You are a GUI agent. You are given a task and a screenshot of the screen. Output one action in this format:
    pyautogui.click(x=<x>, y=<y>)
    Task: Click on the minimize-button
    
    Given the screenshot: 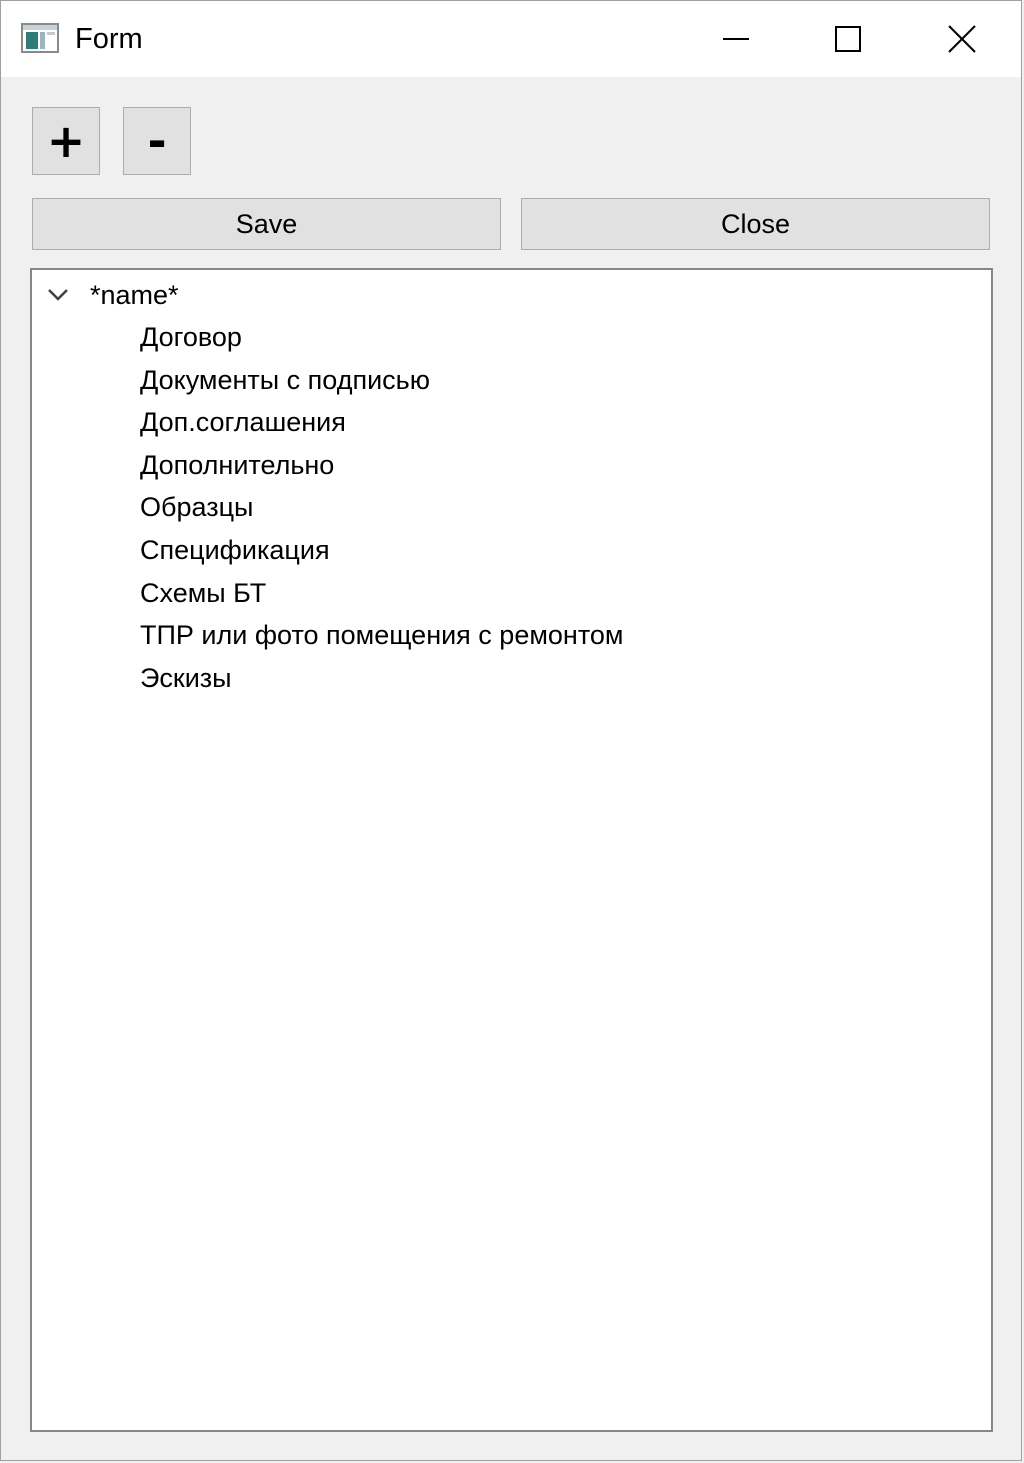 What is the action you would take?
    pyautogui.click(x=736, y=39)
    